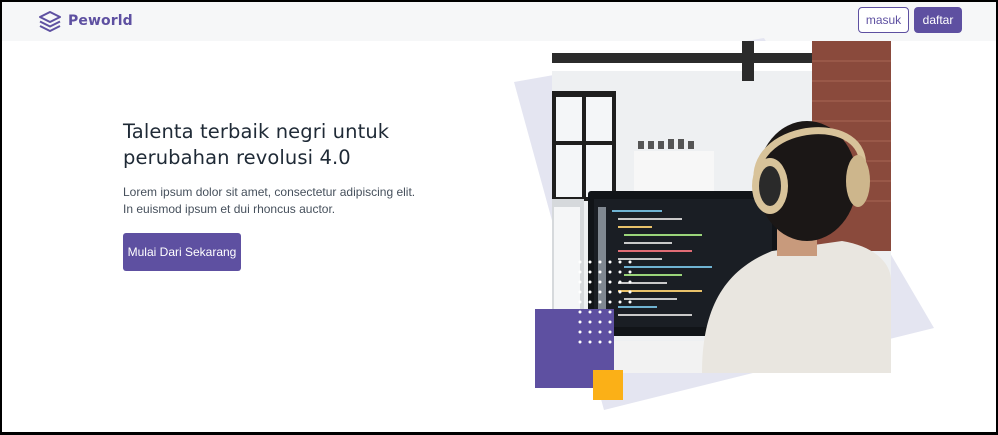 This screenshot has width=998, height=435. I want to click on login-button: masuk, so click(883, 20).